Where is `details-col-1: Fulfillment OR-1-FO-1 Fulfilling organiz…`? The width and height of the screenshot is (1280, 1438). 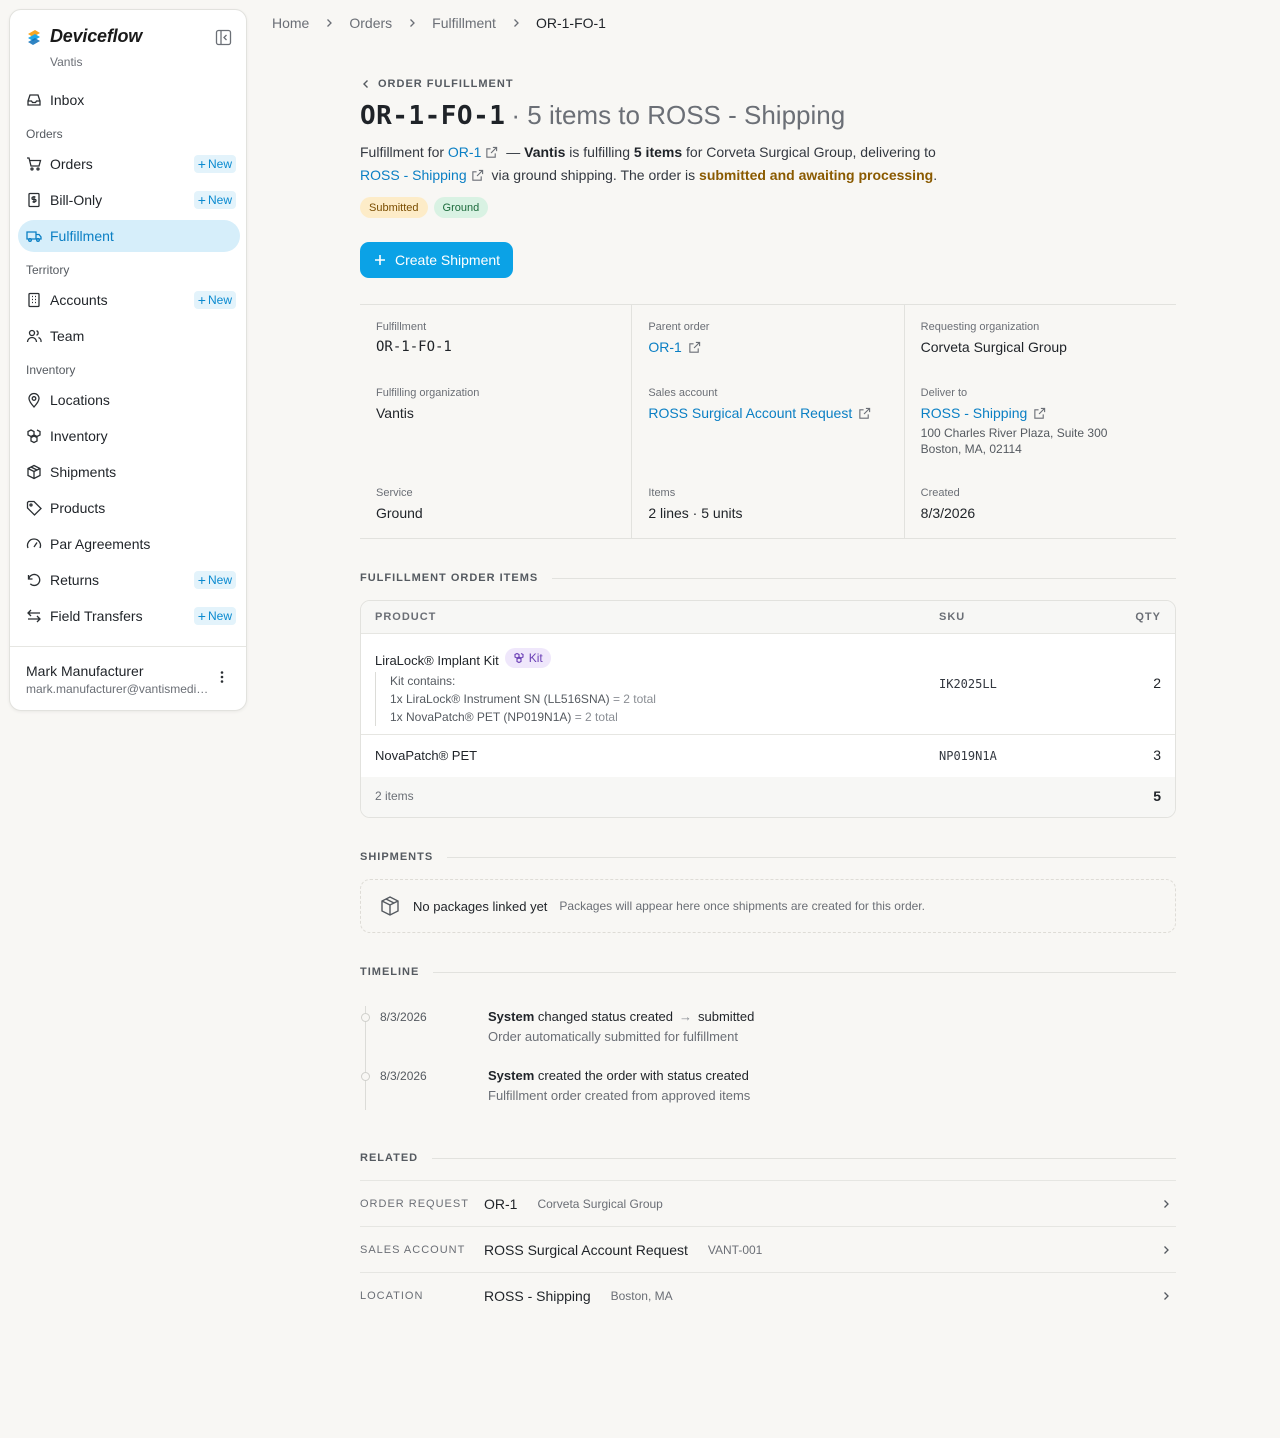 details-col-1: Fulfillment OR-1-FO-1 Fulfilling organiz… is located at coordinates (496, 421).